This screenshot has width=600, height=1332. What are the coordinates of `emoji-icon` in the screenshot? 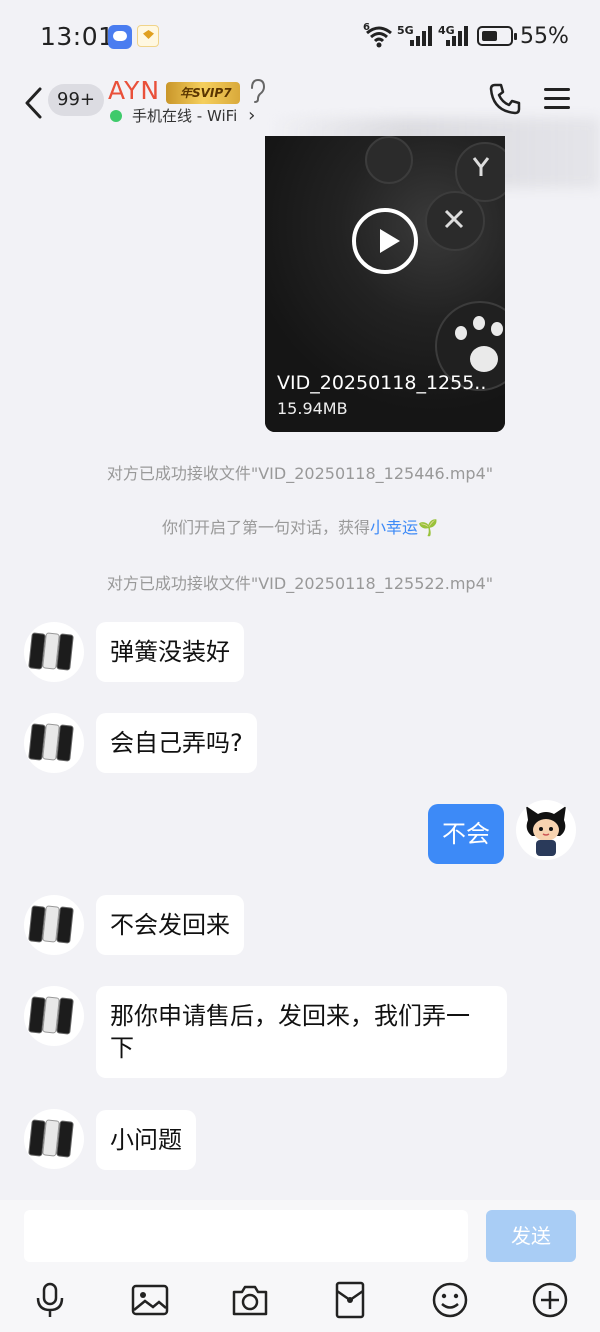 It's located at (450, 1300).